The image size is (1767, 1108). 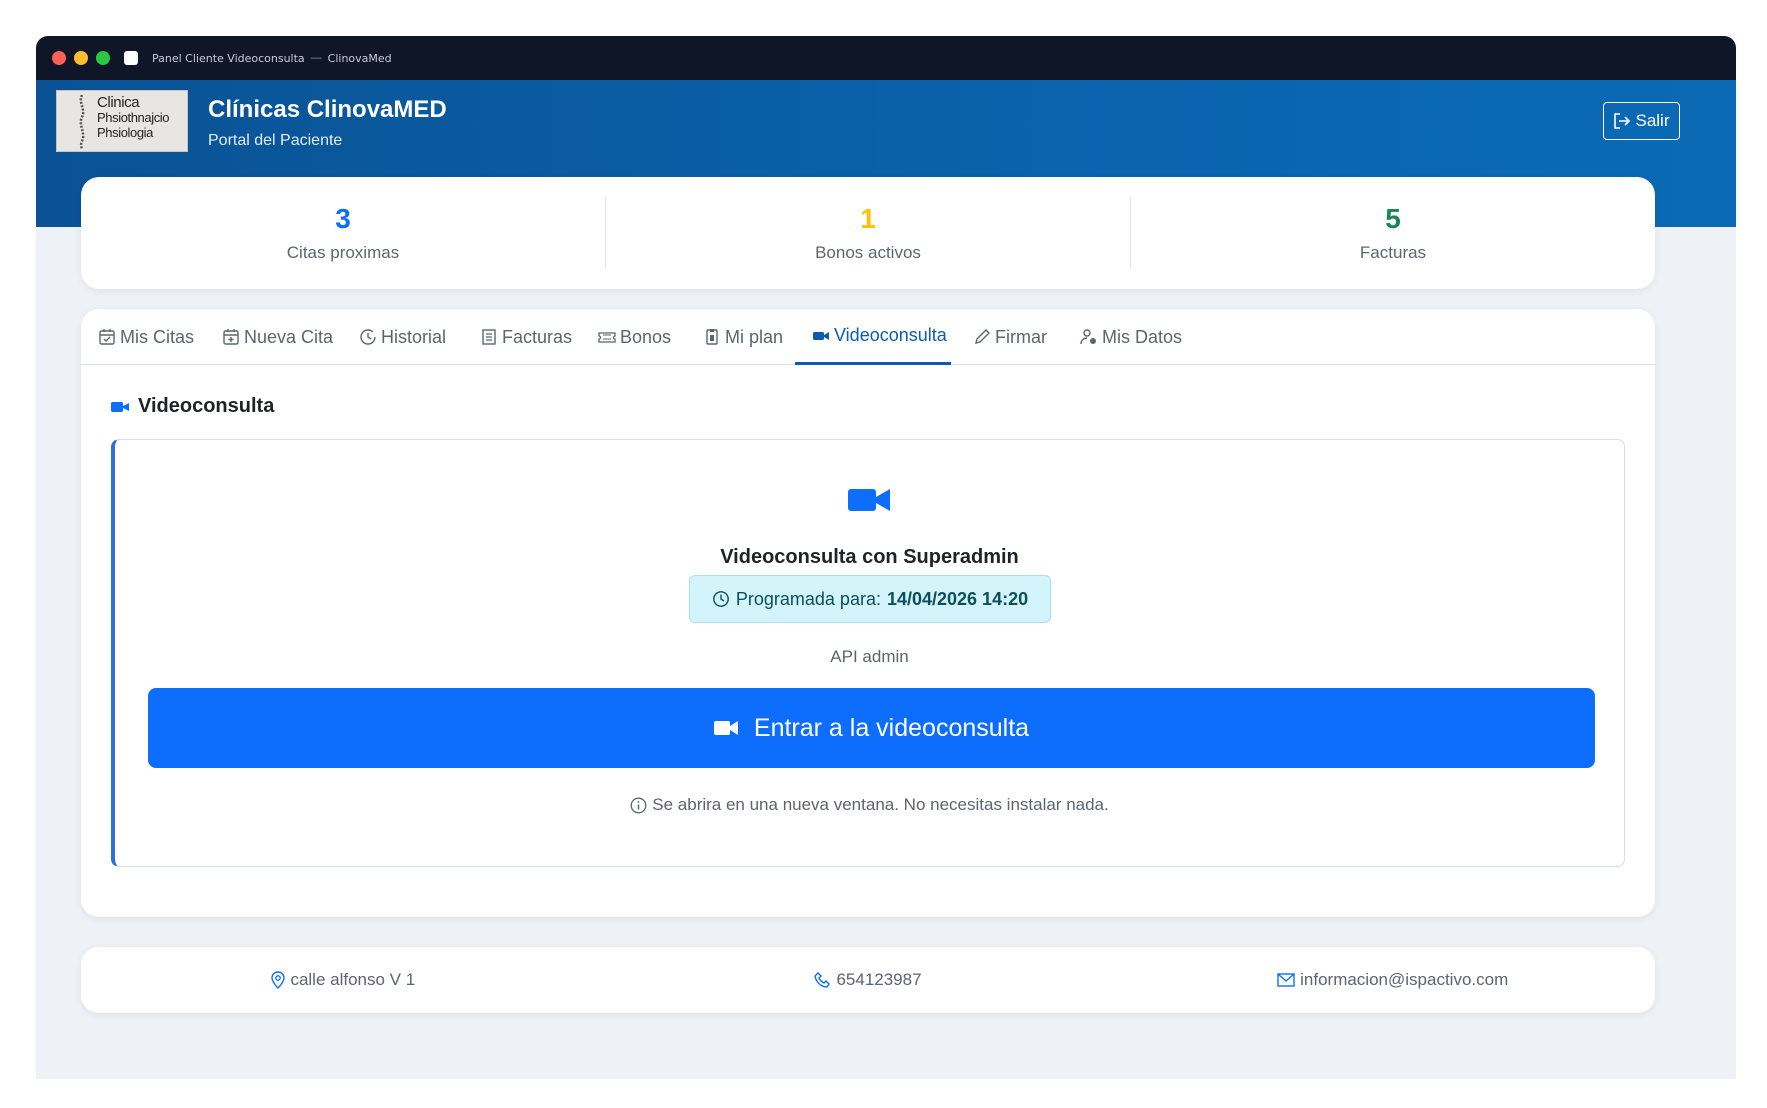 I want to click on footer-email: informacion@ispactivo.com, so click(x=1392, y=980).